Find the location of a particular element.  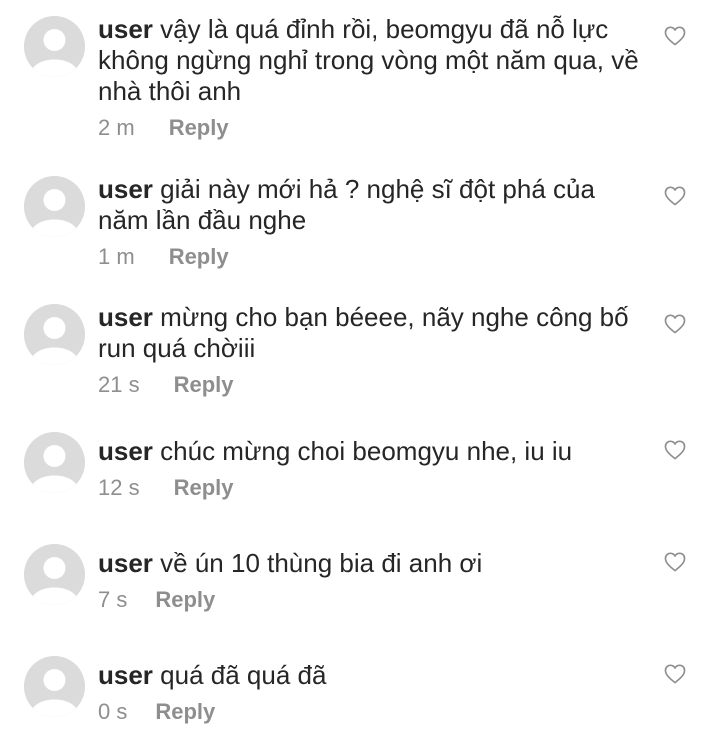

comment-time: 2 m is located at coordinates (116, 127).